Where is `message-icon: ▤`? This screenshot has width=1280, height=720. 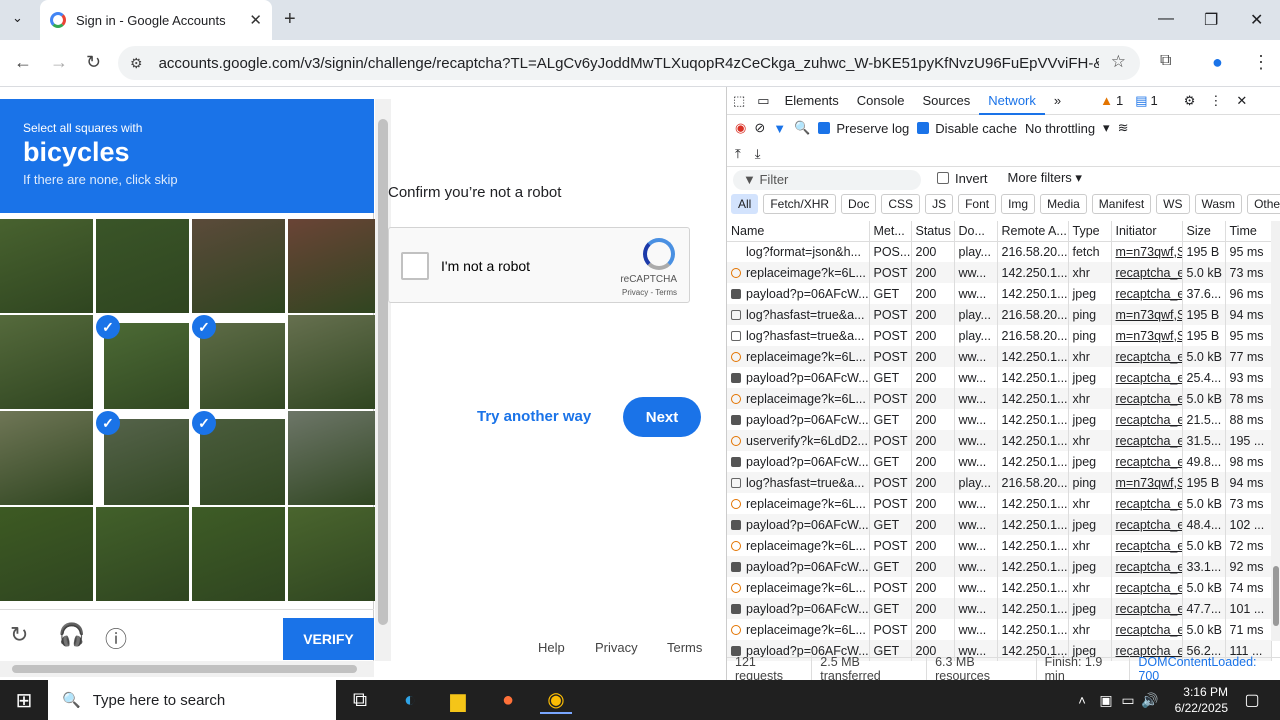
message-icon: ▤ is located at coordinates (1141, 101).